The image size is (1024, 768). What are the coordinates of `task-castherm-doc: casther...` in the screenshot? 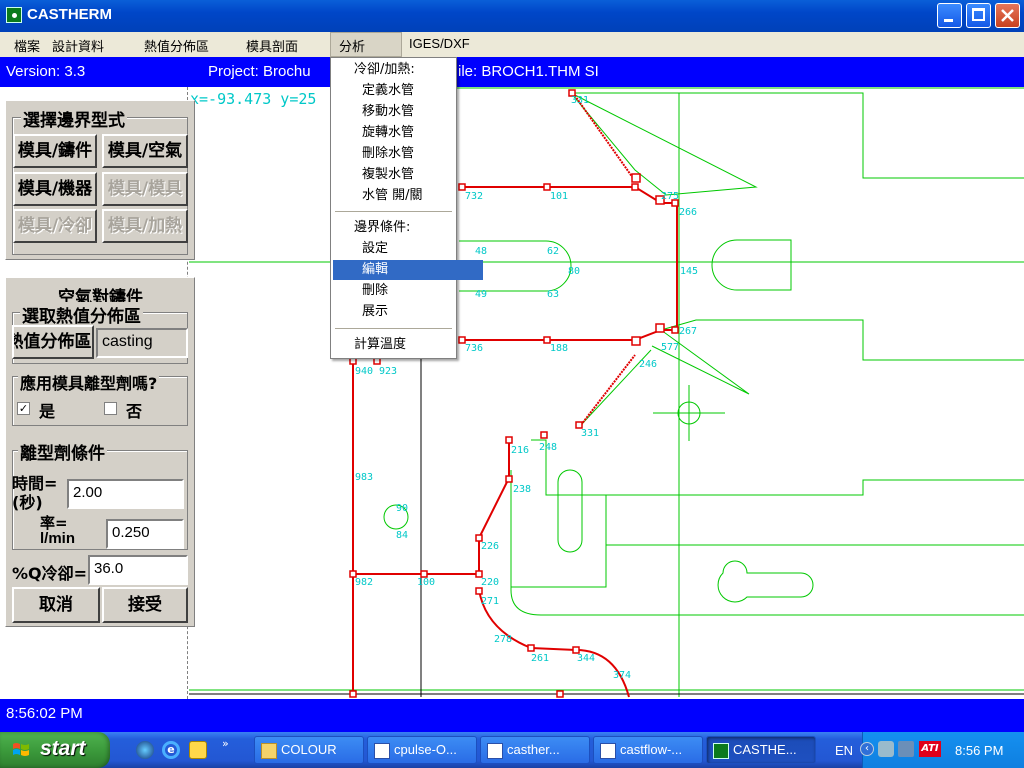 It's located at (535, 750).